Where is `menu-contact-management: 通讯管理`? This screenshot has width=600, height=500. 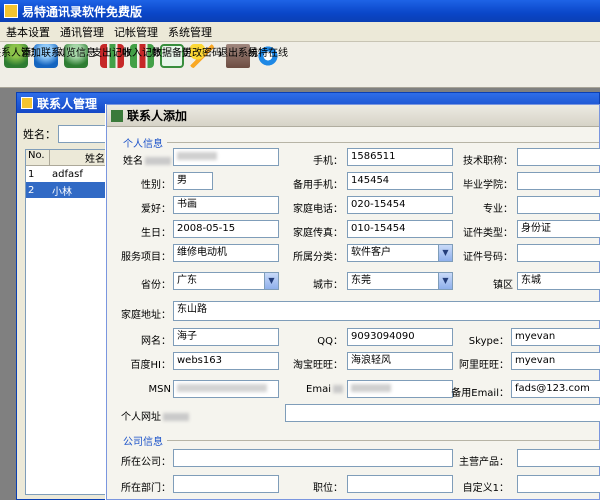 menu-contact-management: 通讯管理 is located at coordinates (82, 32).